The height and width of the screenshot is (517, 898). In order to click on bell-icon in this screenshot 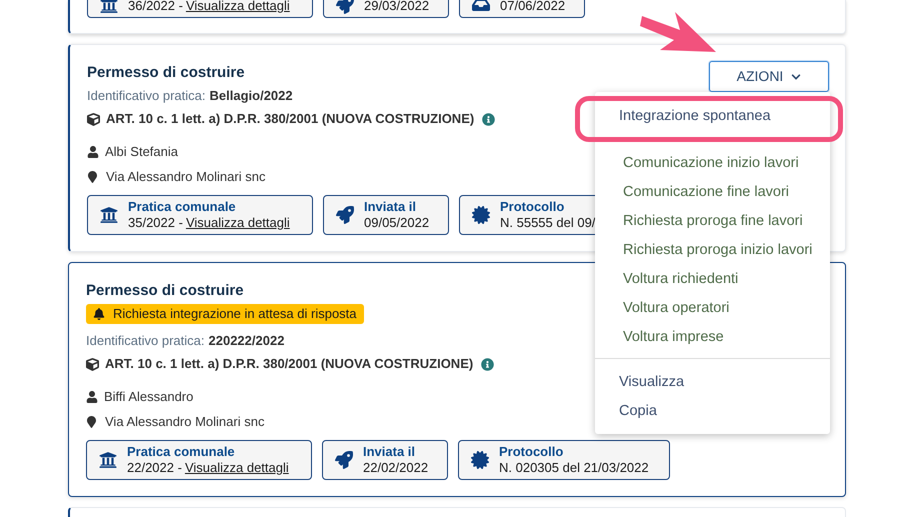, I will do `click(99, 314)`.